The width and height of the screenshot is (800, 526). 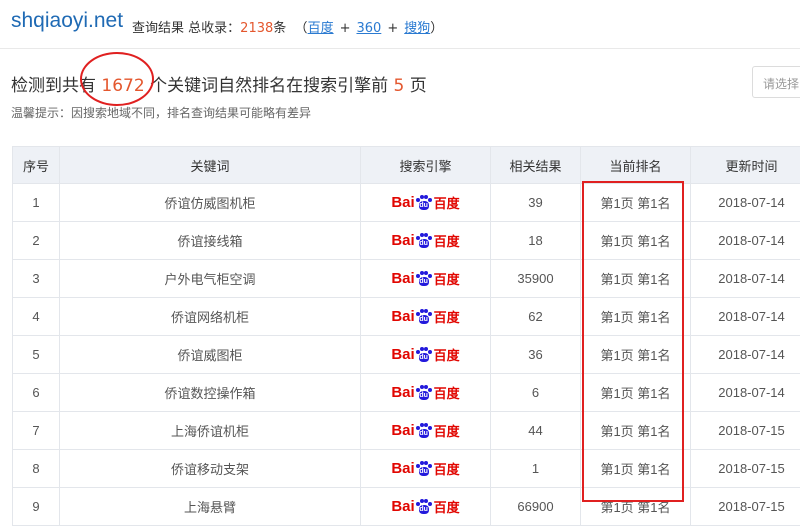 I want to click on row-keyword: 侨谊数控操作箱, so click(x=210, y=393).